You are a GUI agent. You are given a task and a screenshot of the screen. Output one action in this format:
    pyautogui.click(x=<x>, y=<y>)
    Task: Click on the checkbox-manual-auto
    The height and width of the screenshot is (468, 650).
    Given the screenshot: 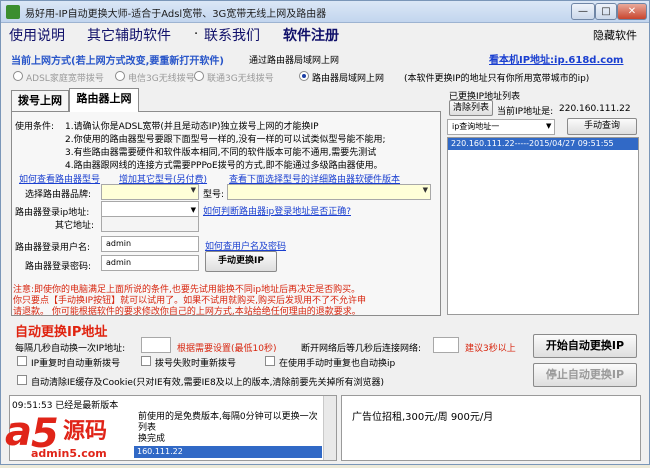 What is the action you would take?
    pyautogui.click(x=270, y=361)
    